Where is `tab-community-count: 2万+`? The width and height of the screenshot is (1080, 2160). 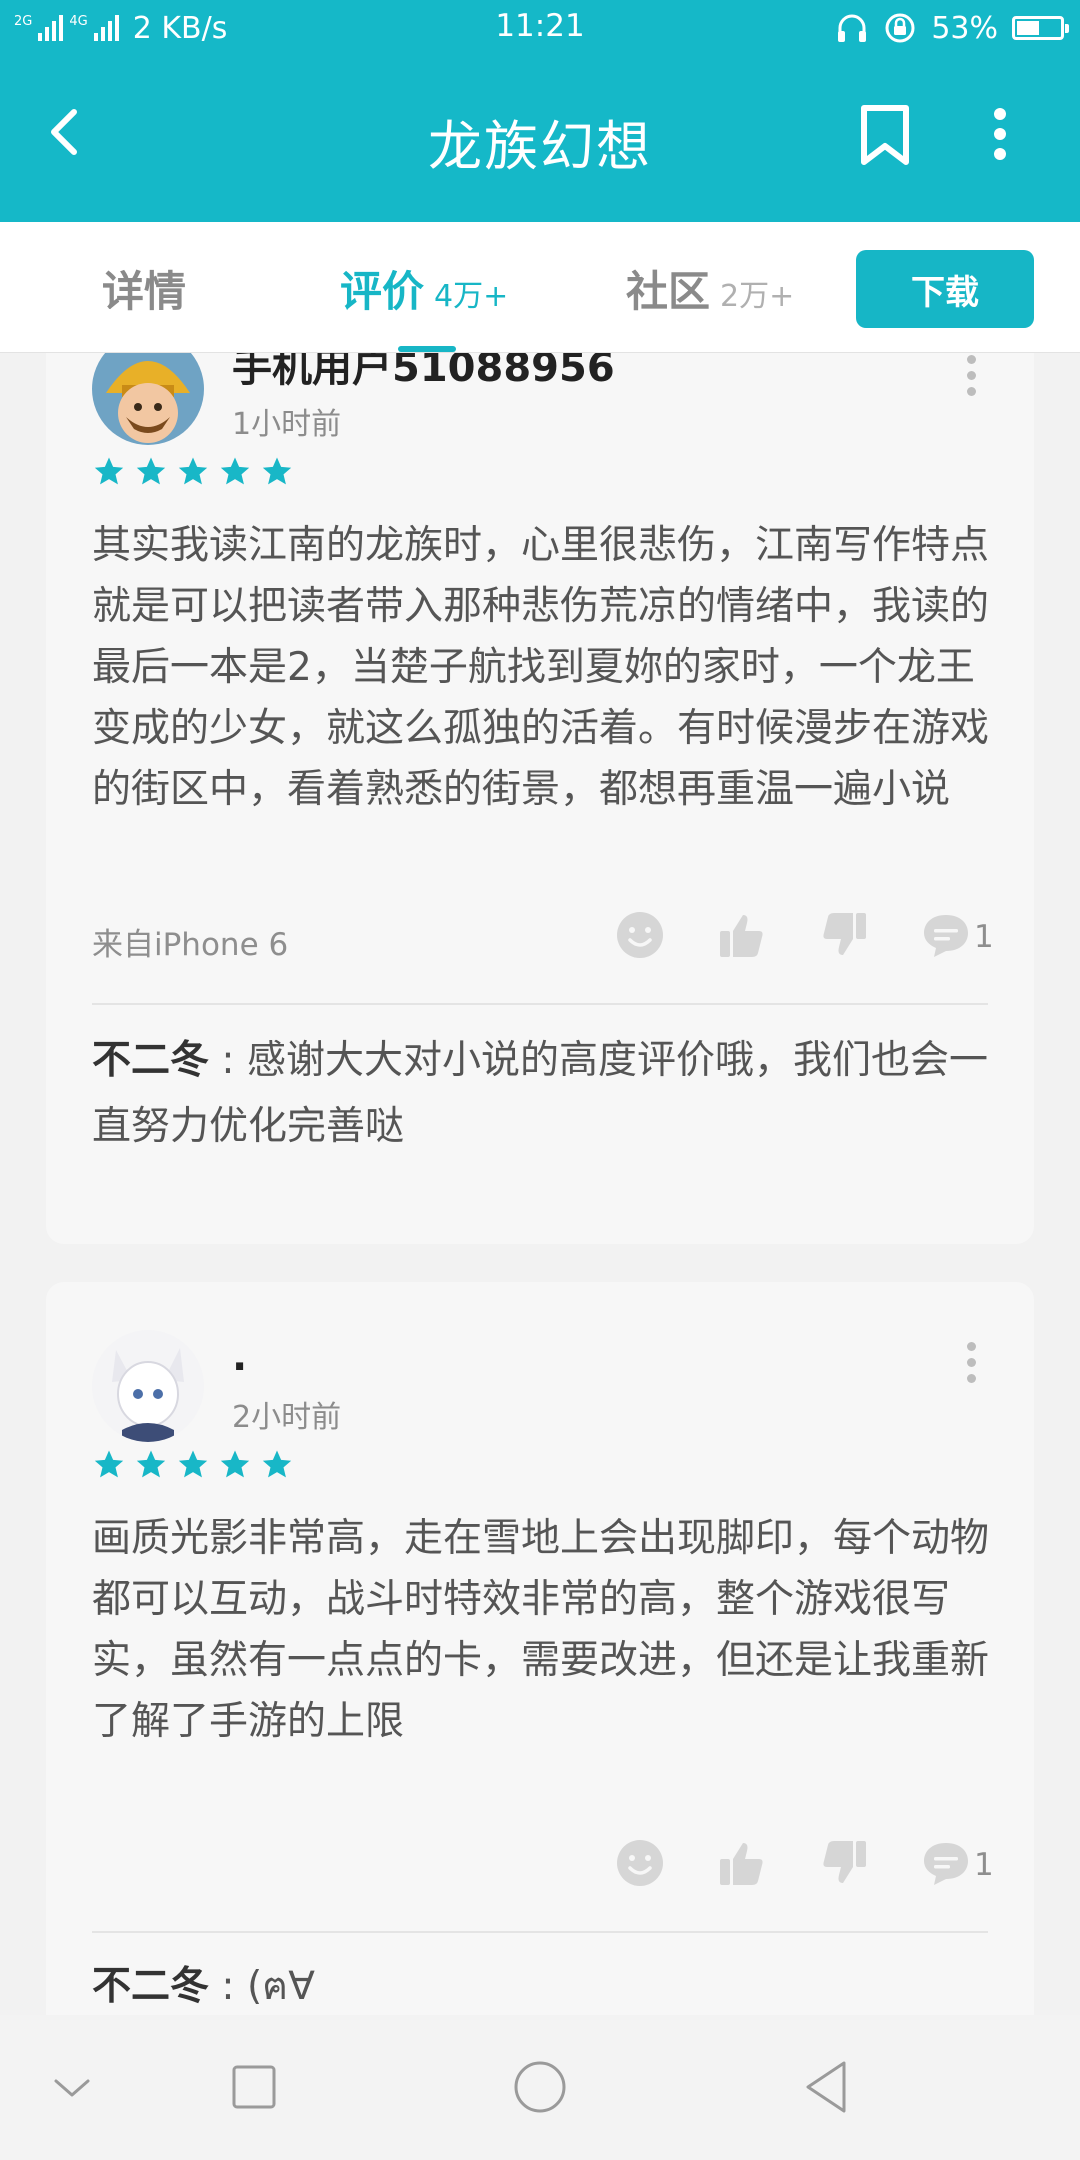 tab-community-count: 2万+ is located at coordinates (757, 296).